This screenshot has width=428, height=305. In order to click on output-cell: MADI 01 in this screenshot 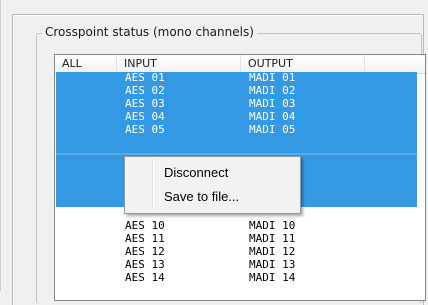, I will do `click(272, 77)`.